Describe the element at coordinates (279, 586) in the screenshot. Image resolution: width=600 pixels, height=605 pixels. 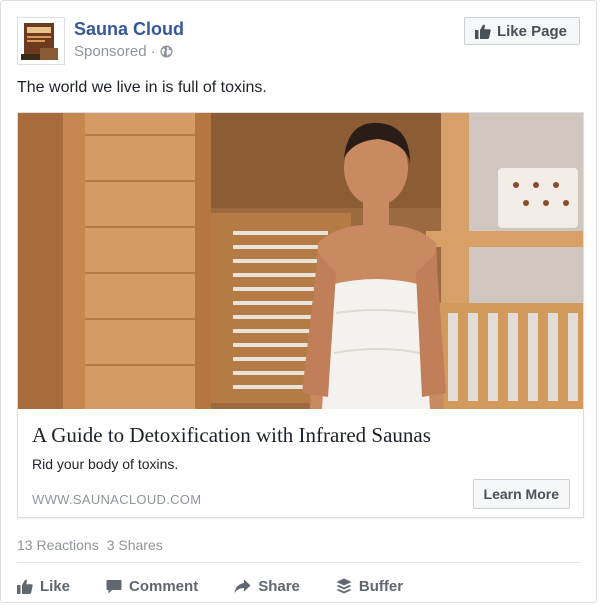
I see `share-action-label: Share` at that location.